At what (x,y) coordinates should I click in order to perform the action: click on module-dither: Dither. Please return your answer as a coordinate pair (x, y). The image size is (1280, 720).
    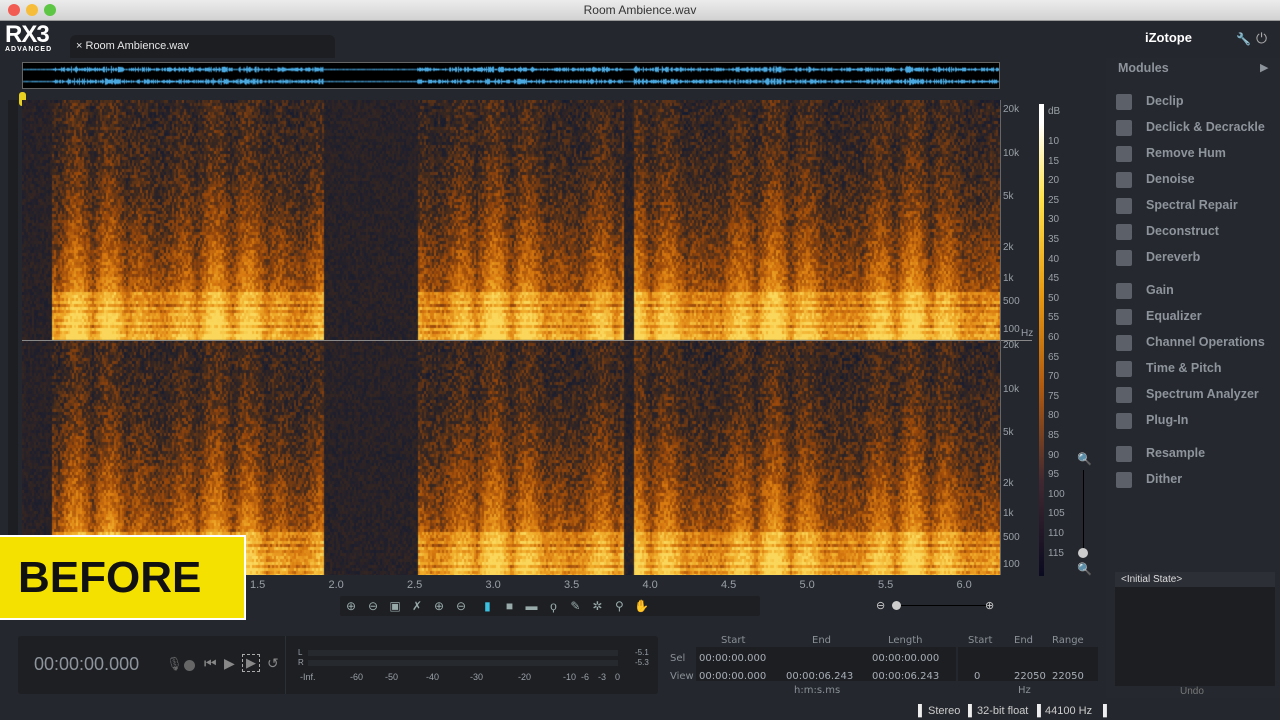
    Looking at the image, I should click on (1149, 479).